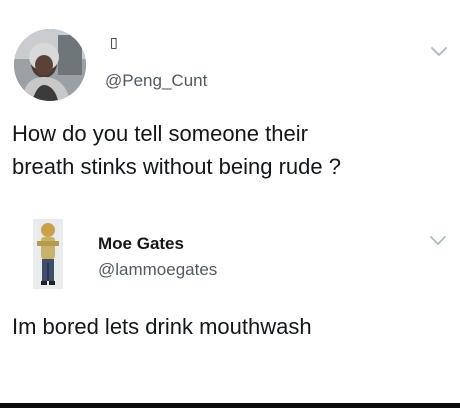 The width and height of the screenshot is (460, 408). What do you see at coordinates (230, 405) in the screenshot?
I see `bottom-divider` at bounding box center [230, 405].